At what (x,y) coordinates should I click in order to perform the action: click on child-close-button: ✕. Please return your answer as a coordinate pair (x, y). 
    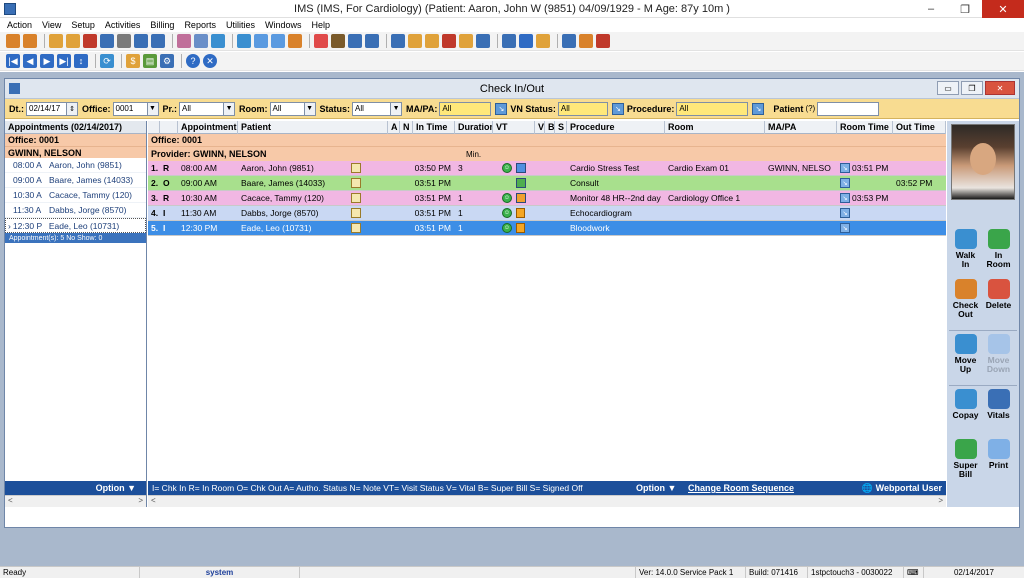
    Looking at the image, I should click on (1000, 88).